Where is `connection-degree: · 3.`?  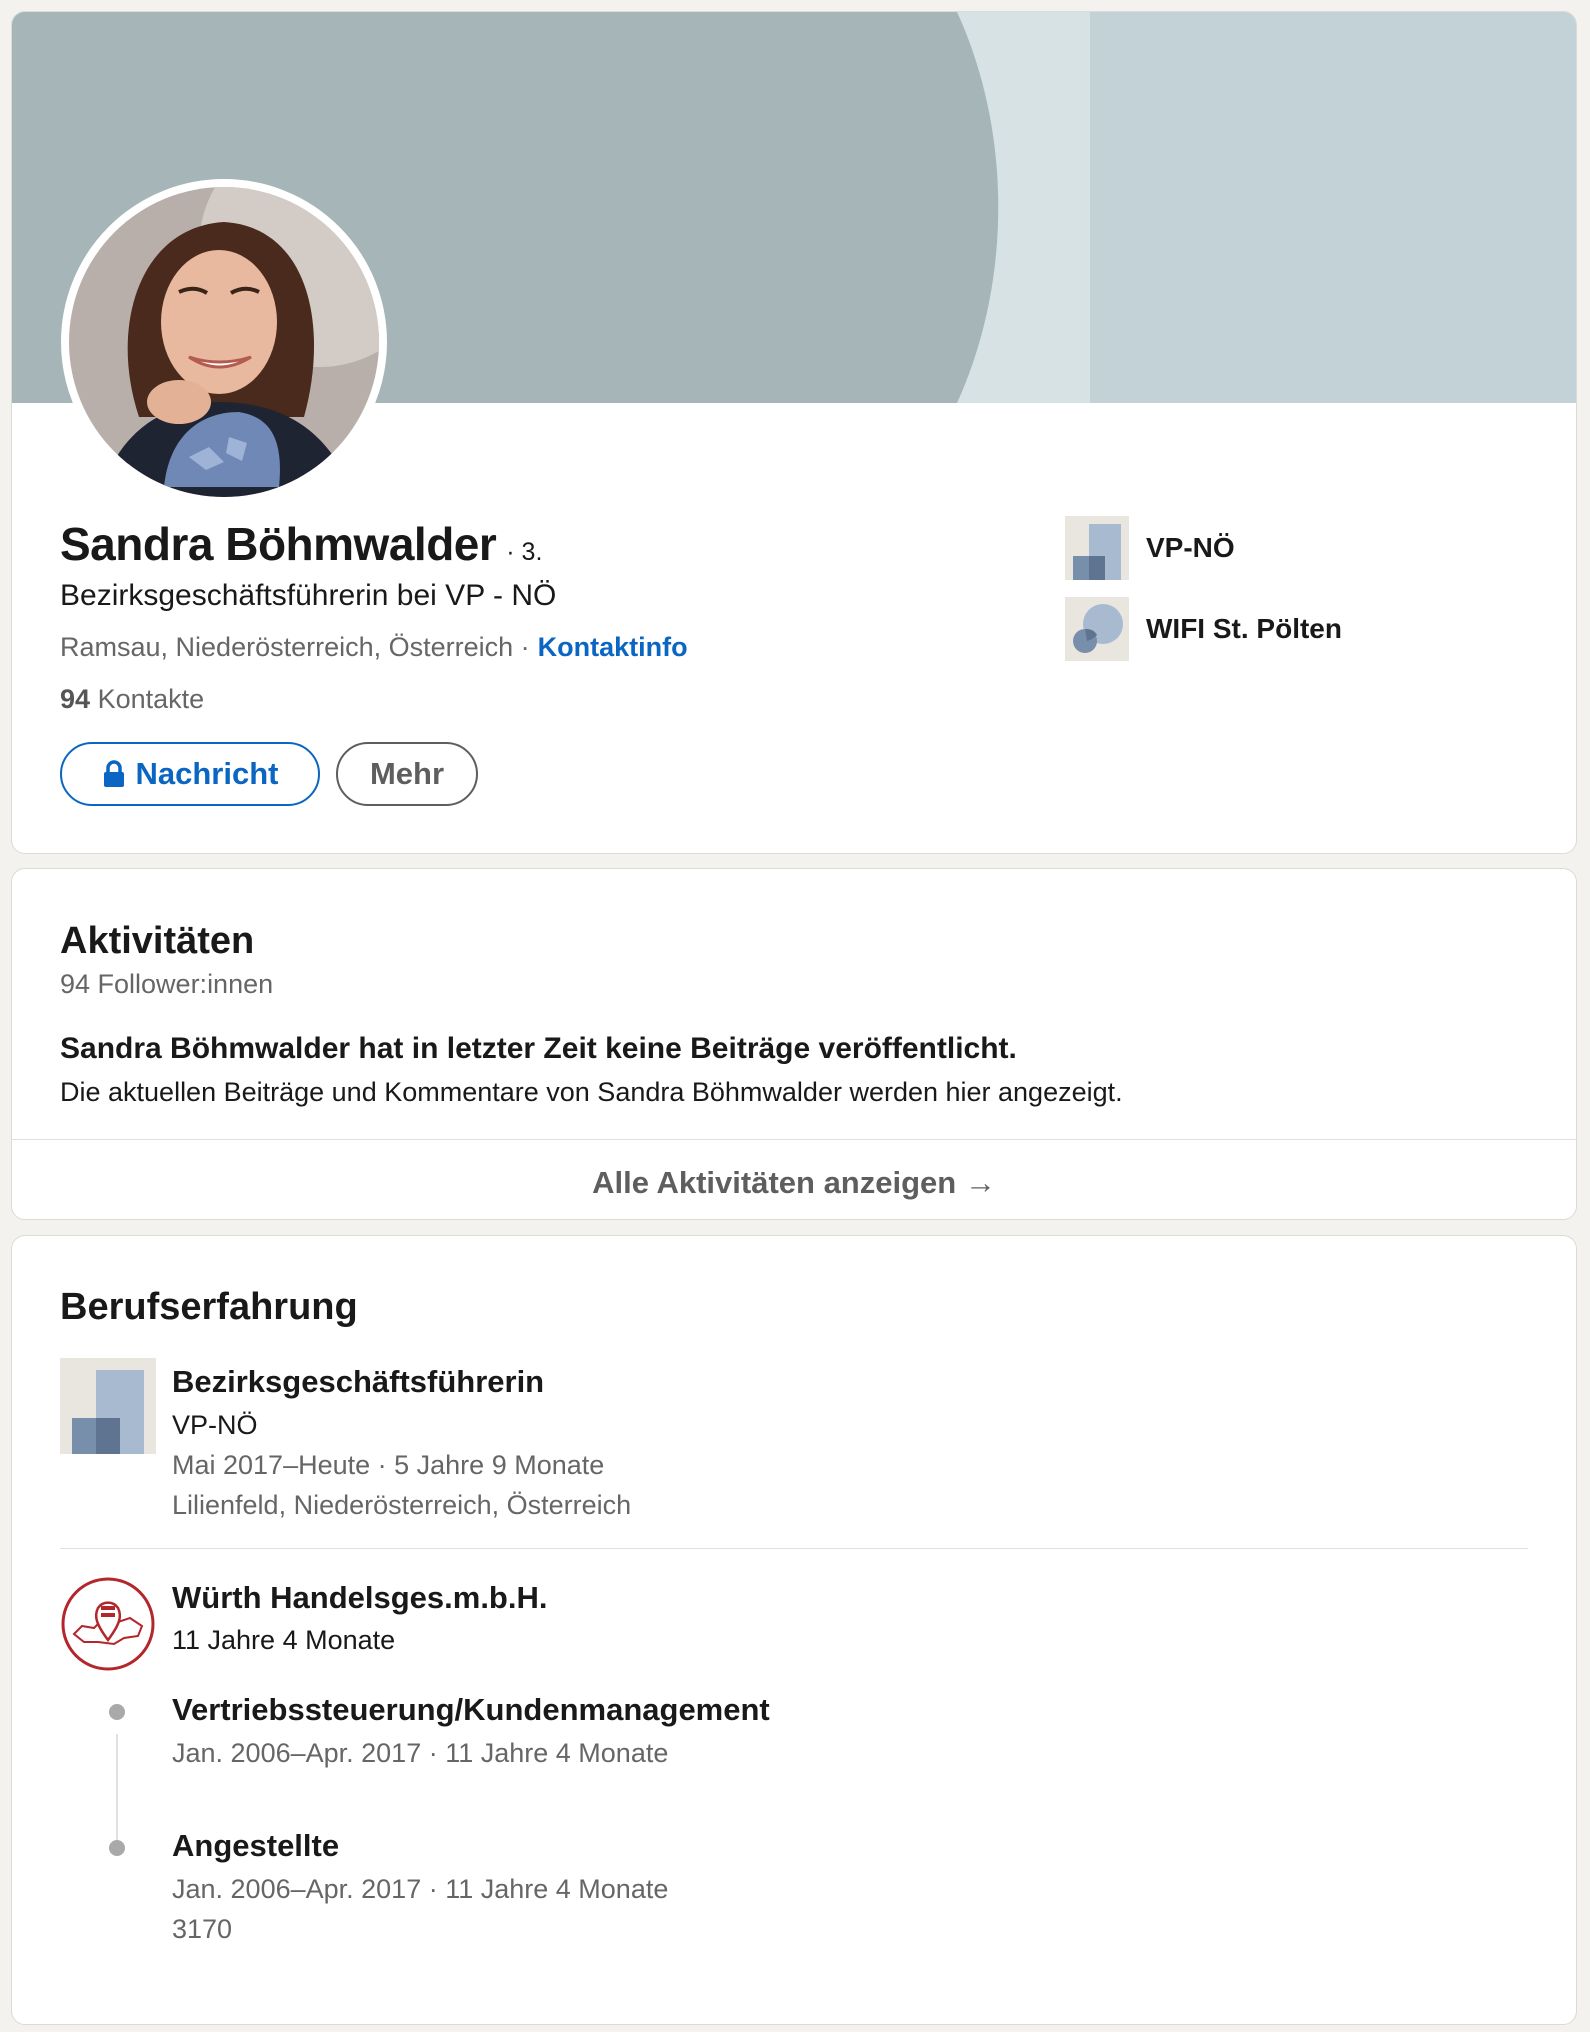 connection-degree: · 3. is located at coordinates (524, 552).